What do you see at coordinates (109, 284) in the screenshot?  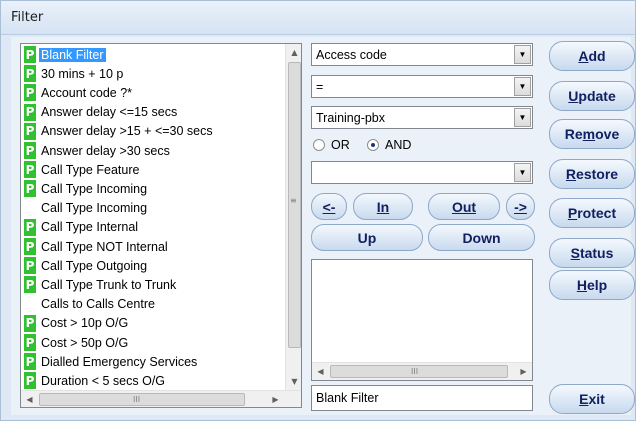 I see `list-item-label: Call Type Trunk to Trunk` at bounding box center [109, 284].